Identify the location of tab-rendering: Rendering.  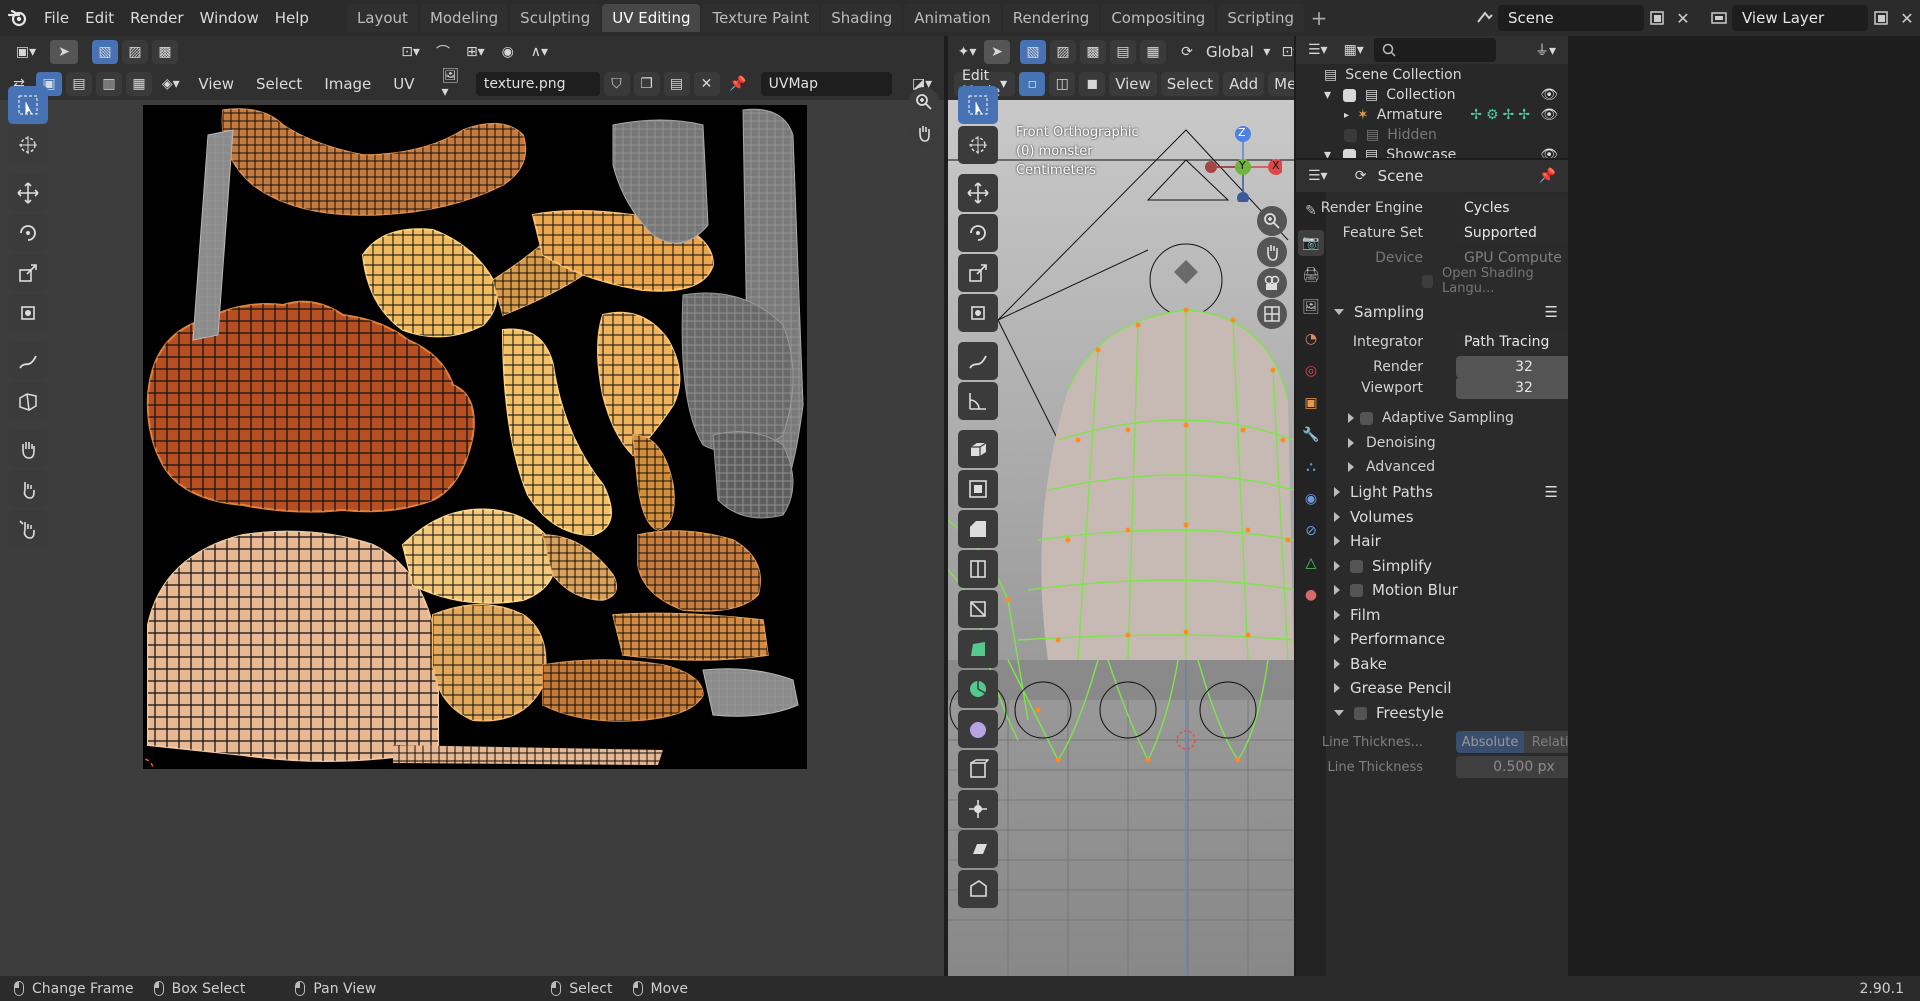
(1051, 18).